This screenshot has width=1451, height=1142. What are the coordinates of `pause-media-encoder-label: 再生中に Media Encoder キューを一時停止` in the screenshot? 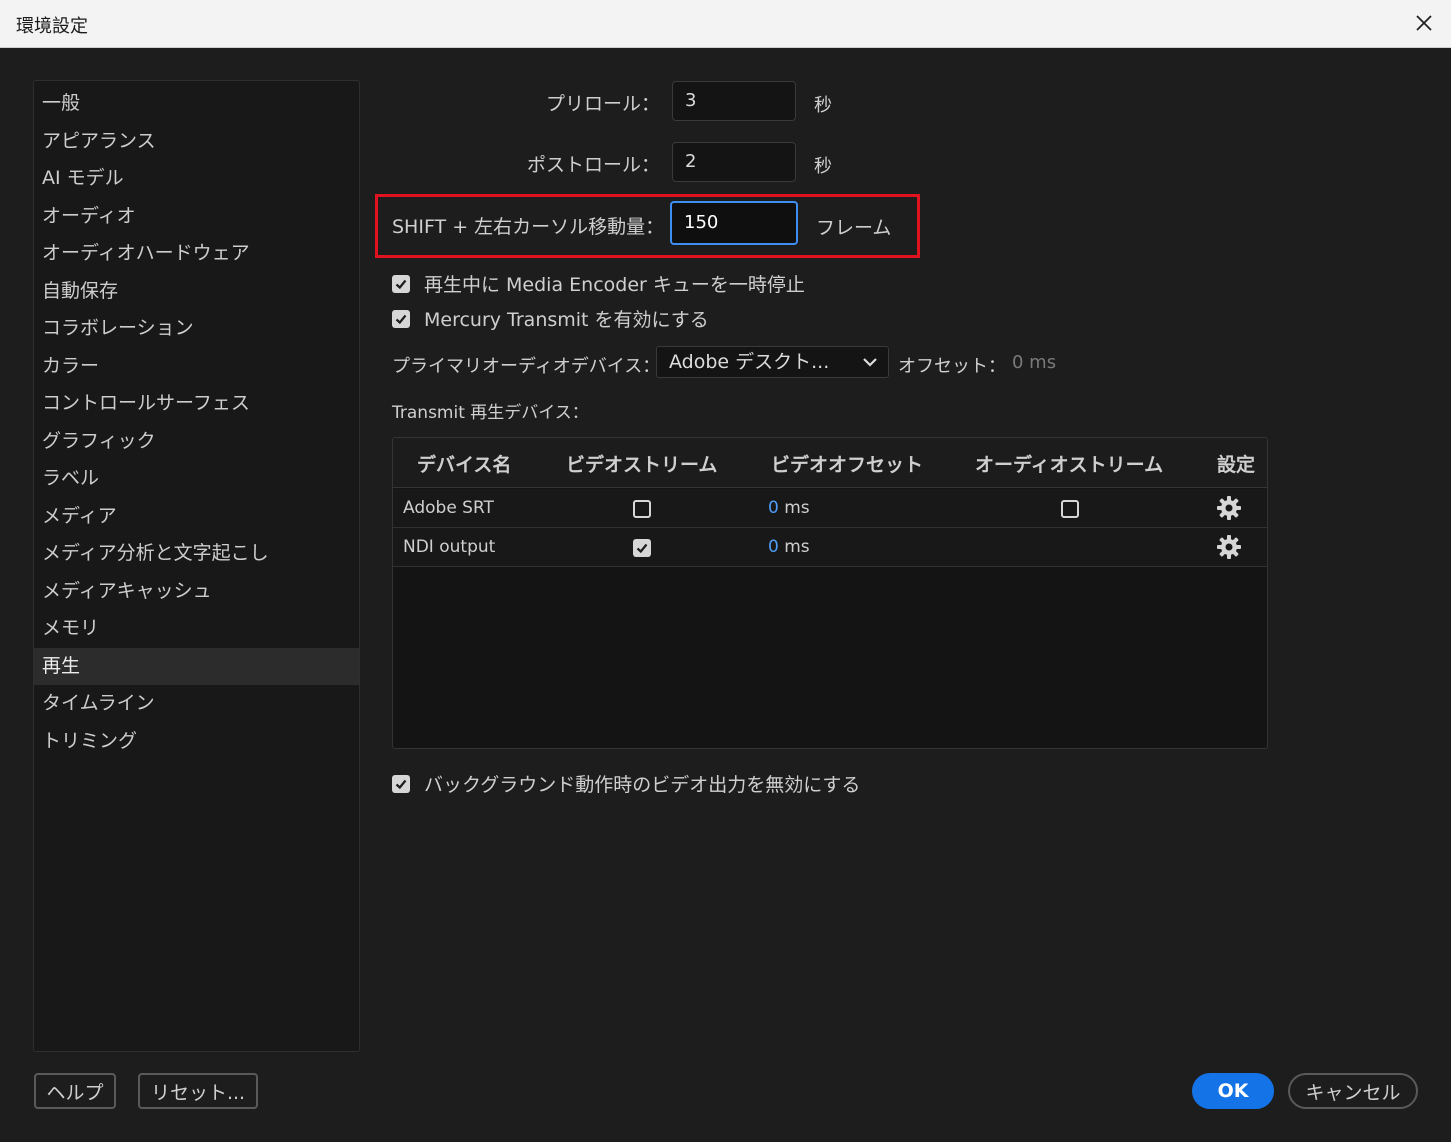 It's located at (614, 285).